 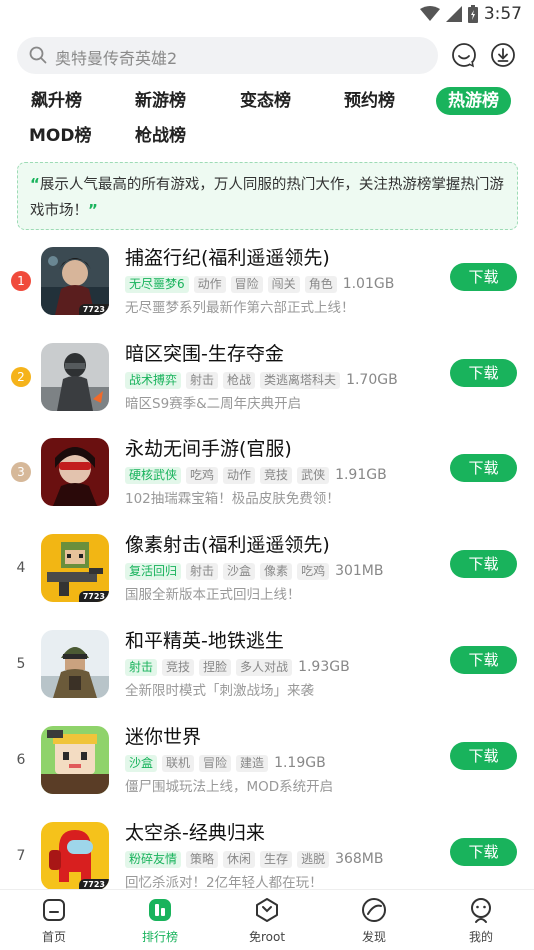 What do you see at coordinates (153, 380) in the screenshot?
I see `highlight-tag: 战术搏弈` at bounding box center [153, 380].